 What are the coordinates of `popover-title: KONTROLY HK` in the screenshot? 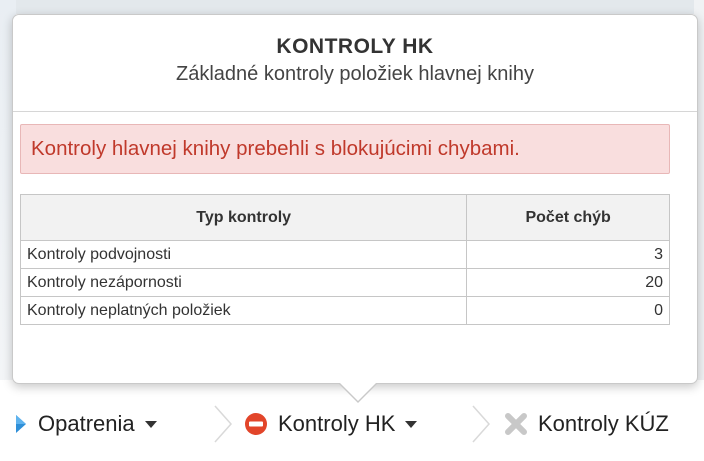 It's located at (355, 46).